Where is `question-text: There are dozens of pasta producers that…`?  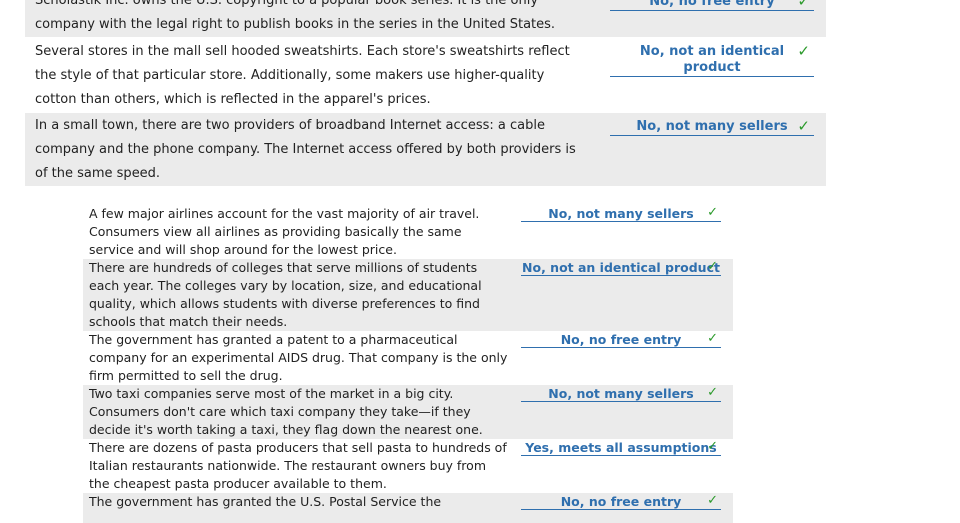 question-text: There are dozens of pasta producers that… is located at coordinates (298, 465).